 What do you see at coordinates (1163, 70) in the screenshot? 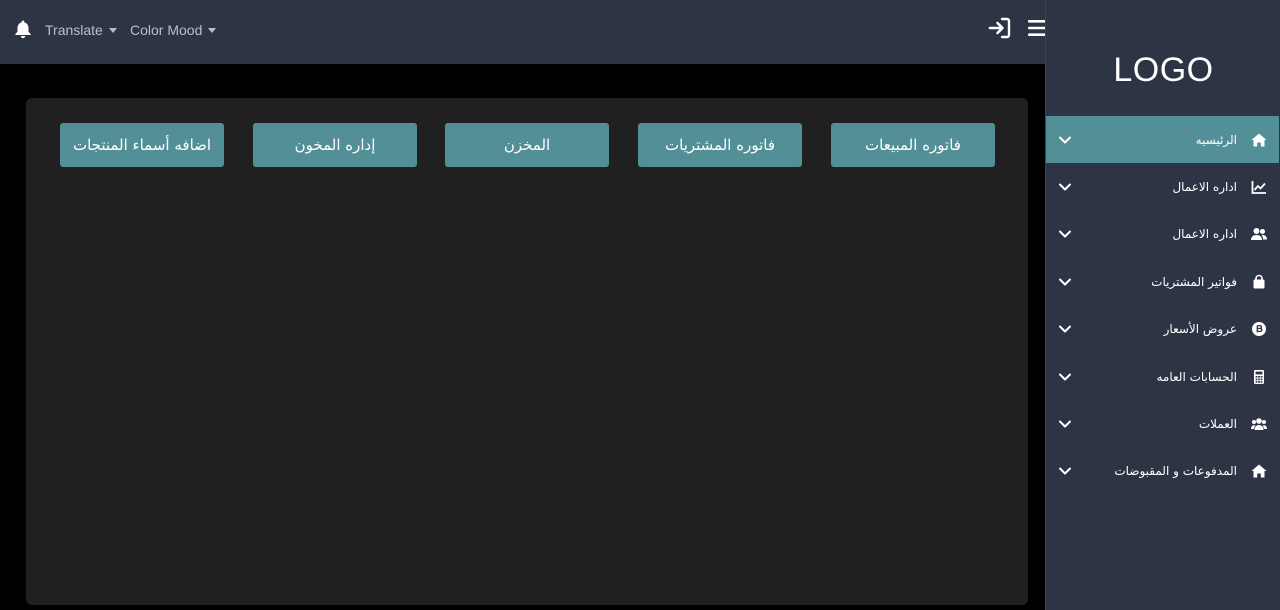
I see `logo: LOGO` at bounding box center [1163, 70].